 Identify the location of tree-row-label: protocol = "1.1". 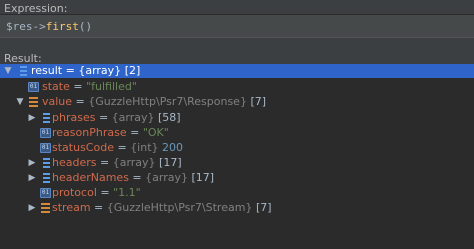
(96, 192).